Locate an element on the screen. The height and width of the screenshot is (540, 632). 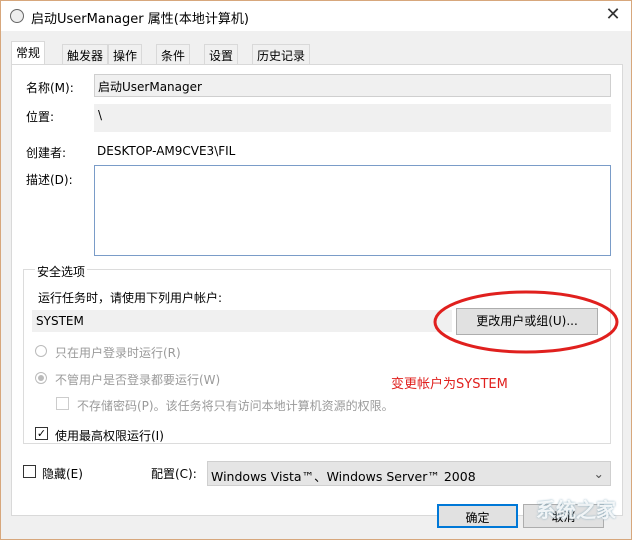
watermark-logo: 系统之家 is located at coordinates (576, 510).